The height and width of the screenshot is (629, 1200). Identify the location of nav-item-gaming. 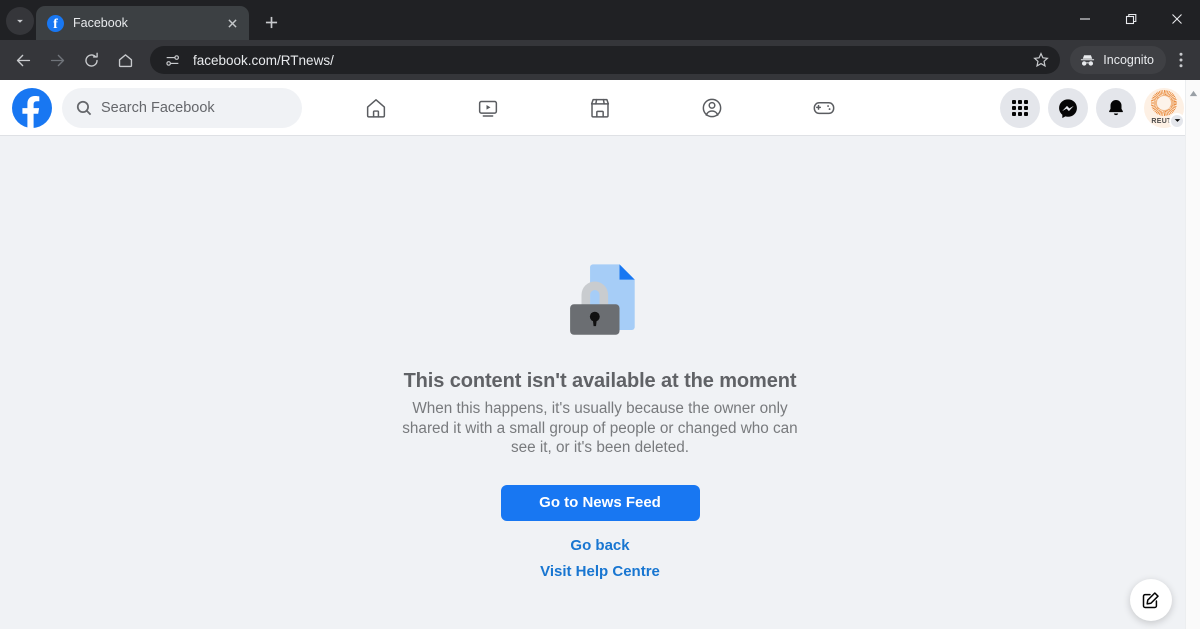
(824, 108).